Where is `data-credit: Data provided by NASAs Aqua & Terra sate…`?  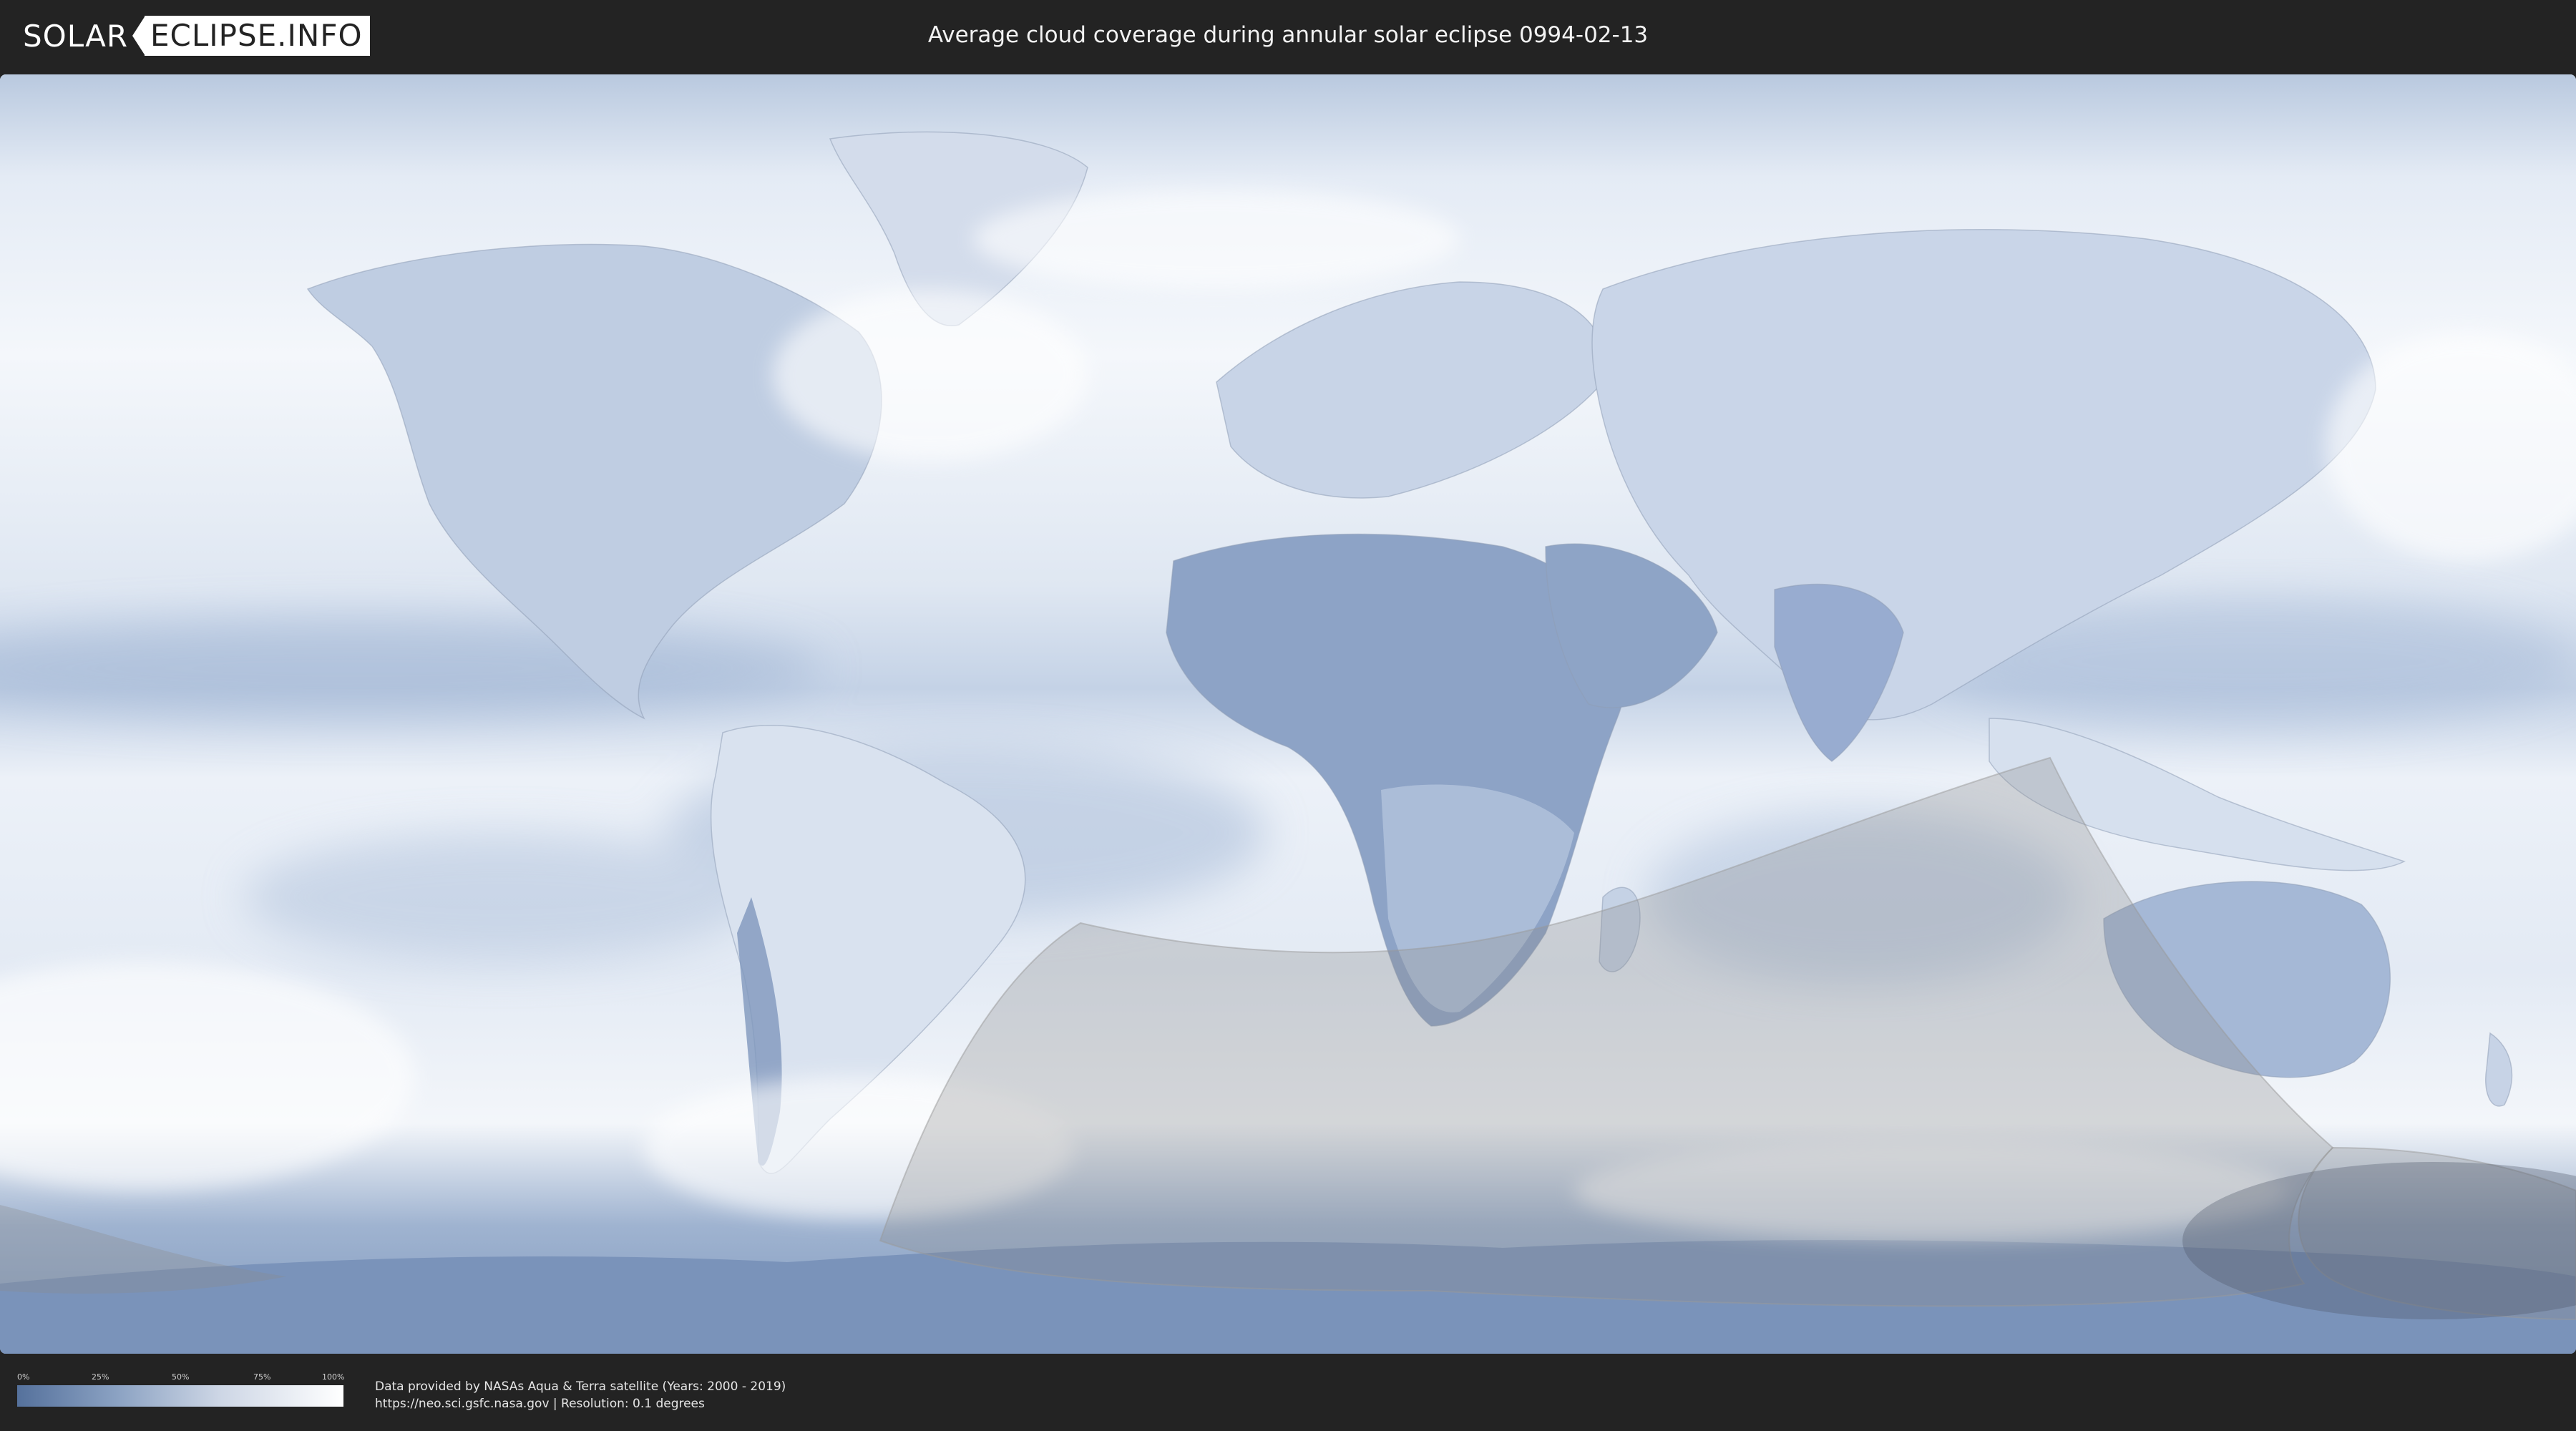
data-credit: Data provided by NASAs Aqua & Terra sate… is located at coordinates (580, 1395).